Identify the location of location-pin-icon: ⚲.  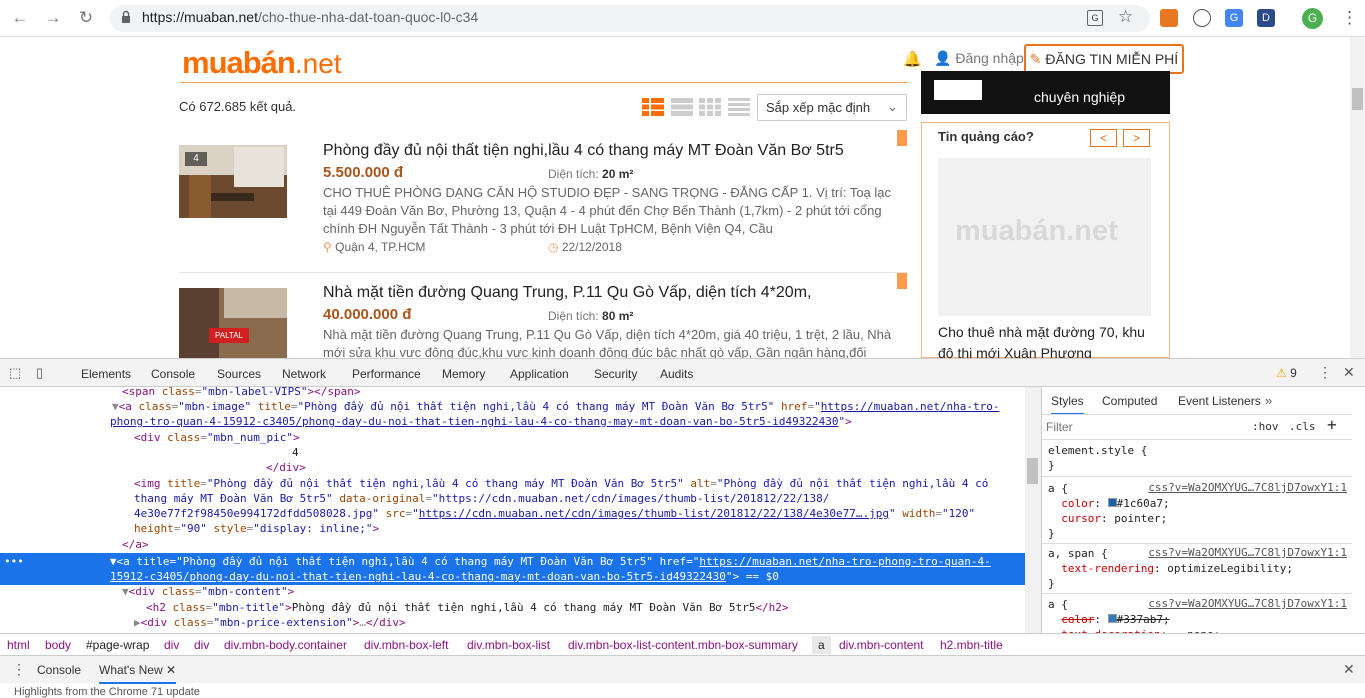
(327, 247).